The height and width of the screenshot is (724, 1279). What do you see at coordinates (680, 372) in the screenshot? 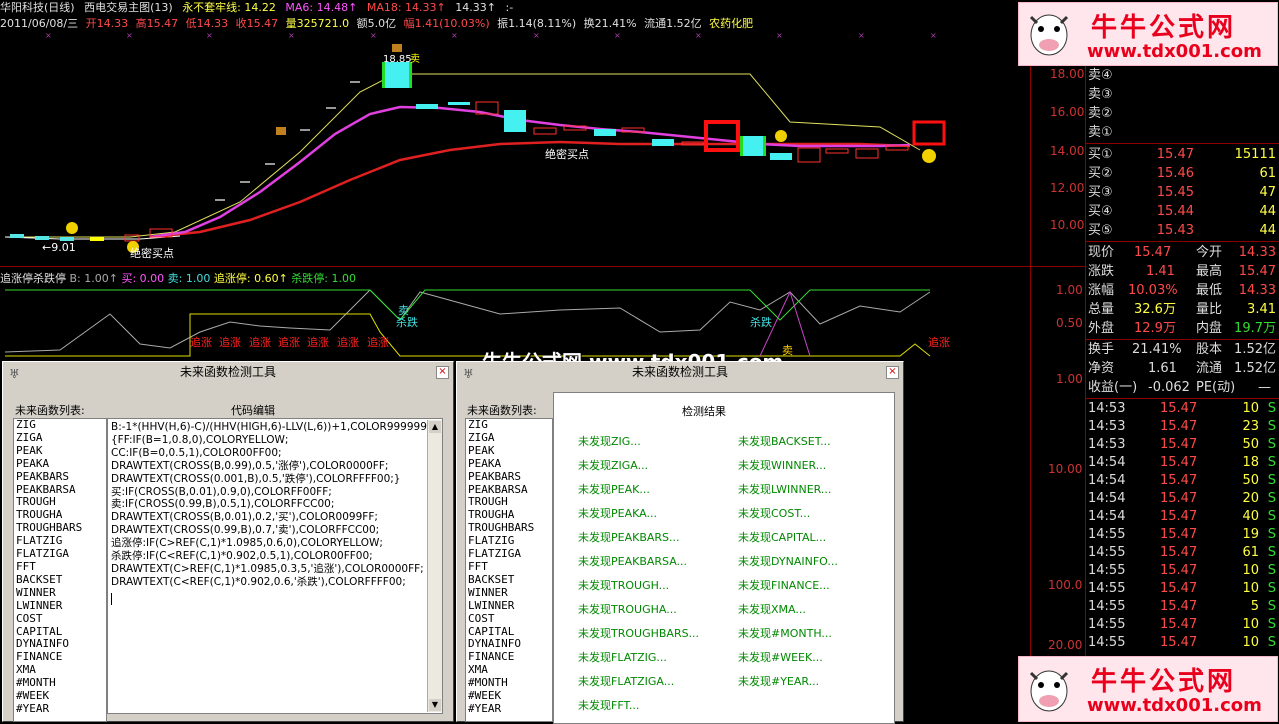
I see `right-window-titlebar: ♅ 未来函数检测工具 ×` at bounding box center [680, 372].